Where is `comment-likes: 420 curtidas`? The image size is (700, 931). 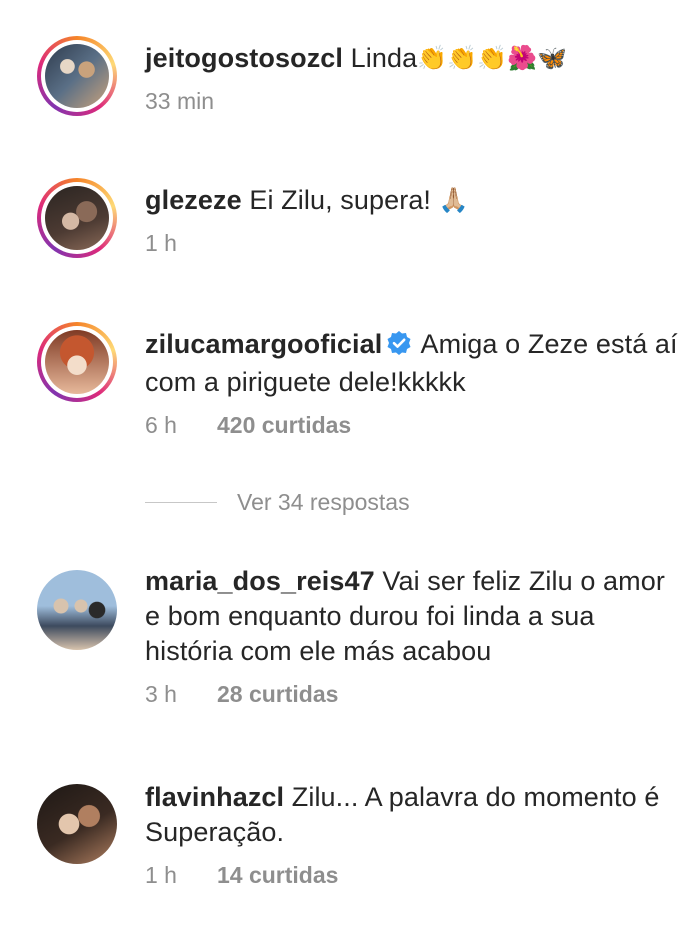 comment-likes: 420 curtidas is located at coordinates (284, 425).